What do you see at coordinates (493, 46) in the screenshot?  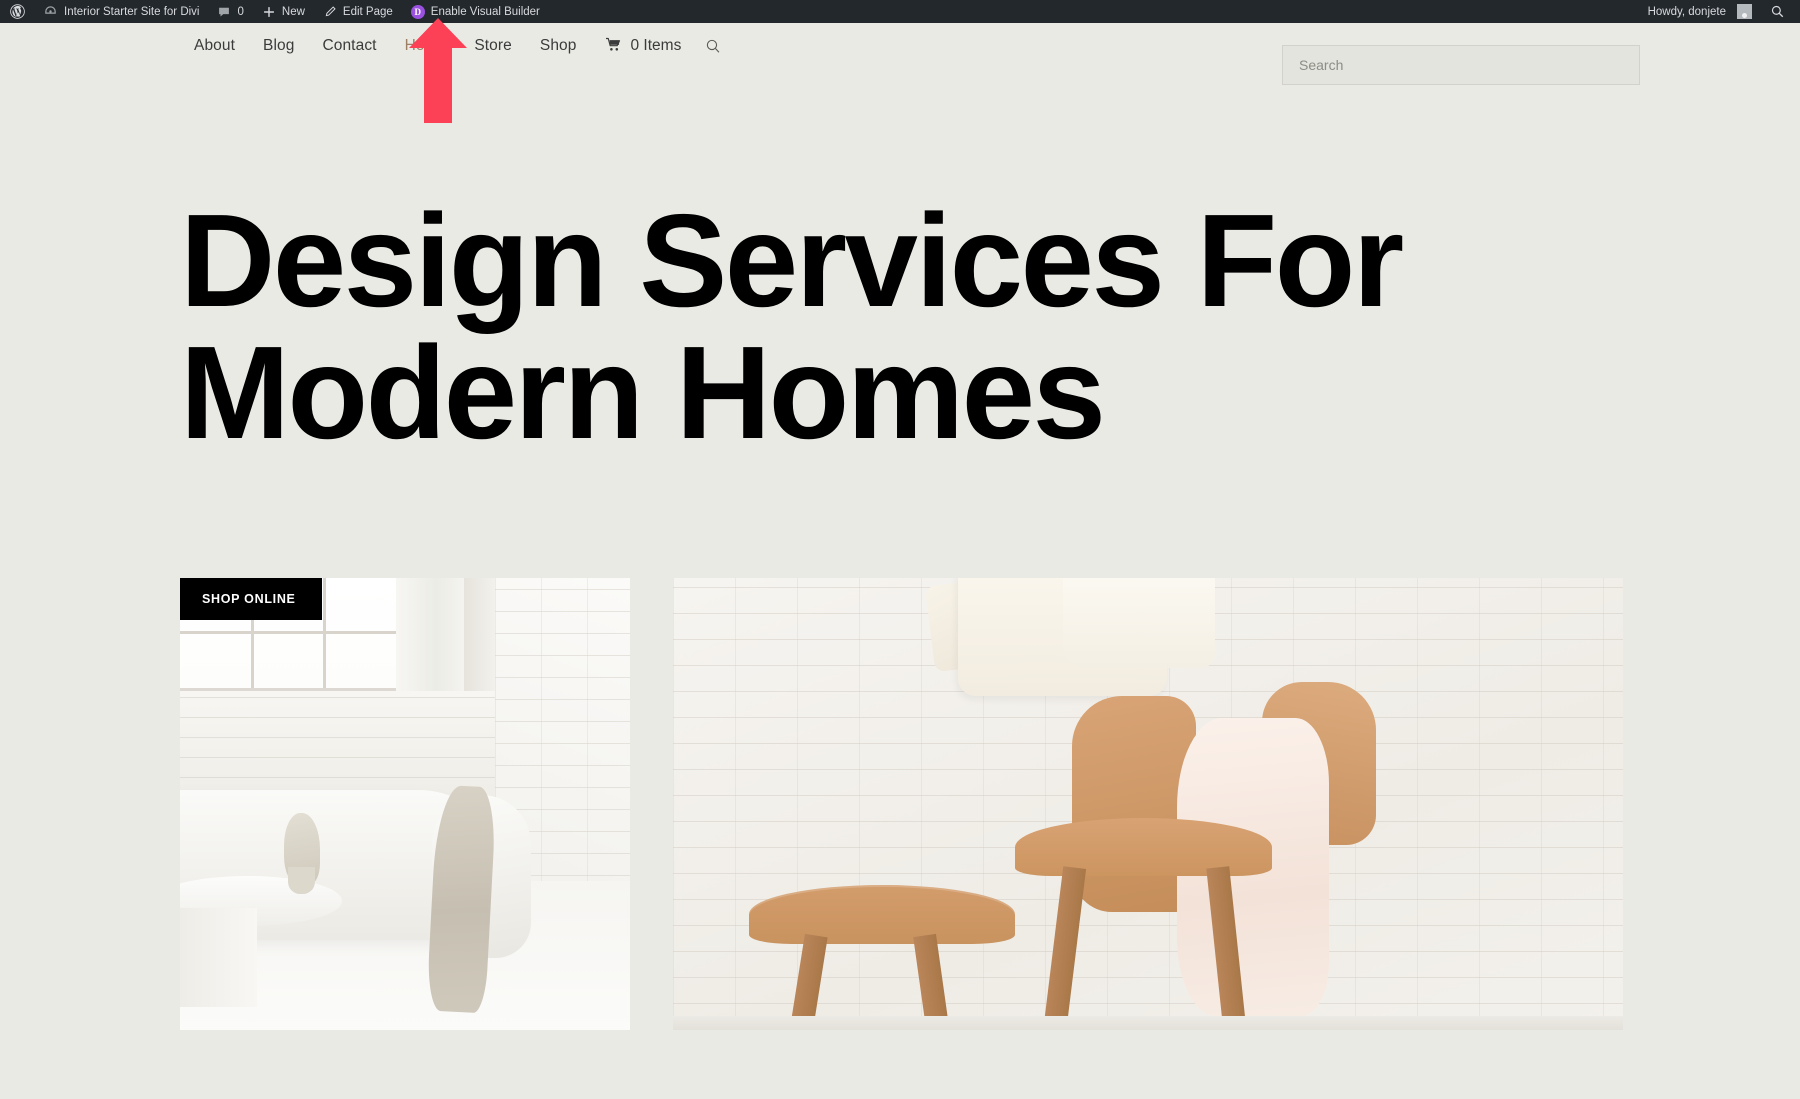 I see `nav-link-store: Store` at bounding box center [493, 46].